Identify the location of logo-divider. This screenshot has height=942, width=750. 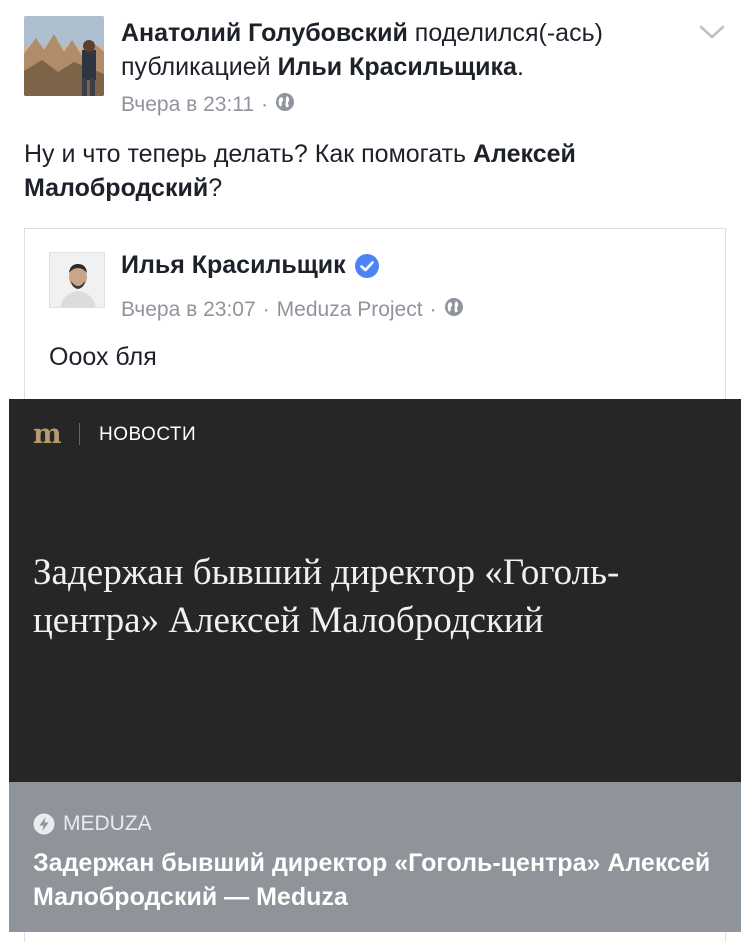
(79, 434).